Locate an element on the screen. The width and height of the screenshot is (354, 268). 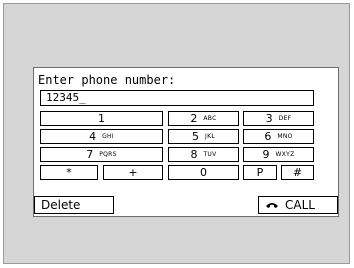
call-button: CALL is located at coordinates (298, 205).